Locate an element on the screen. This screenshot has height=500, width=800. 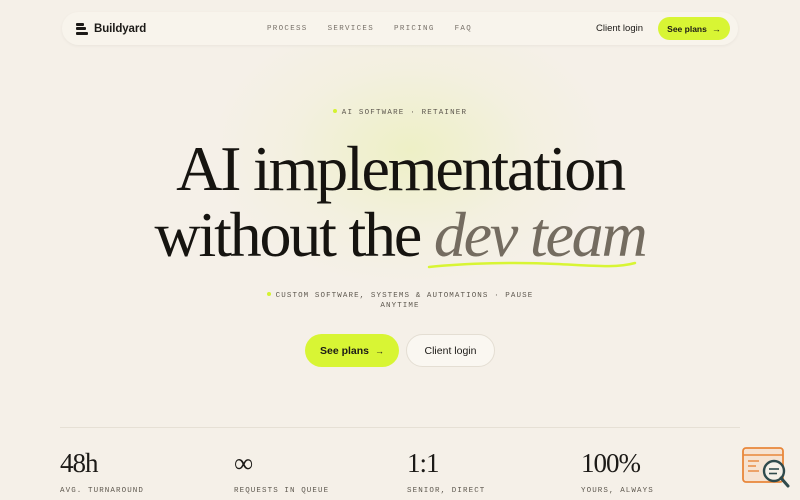
brand-logo: Buildyard is located at coordinates (111, 28).